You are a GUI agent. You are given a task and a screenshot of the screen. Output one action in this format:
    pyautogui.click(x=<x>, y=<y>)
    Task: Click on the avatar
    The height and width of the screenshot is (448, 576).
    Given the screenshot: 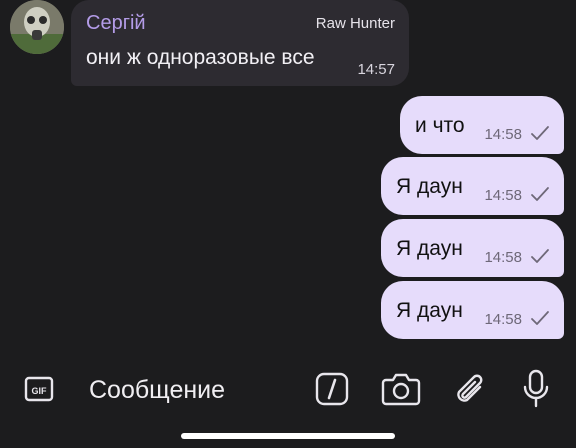 What is the action you would take?
    pyautogui.click(x=37, y=27)
    